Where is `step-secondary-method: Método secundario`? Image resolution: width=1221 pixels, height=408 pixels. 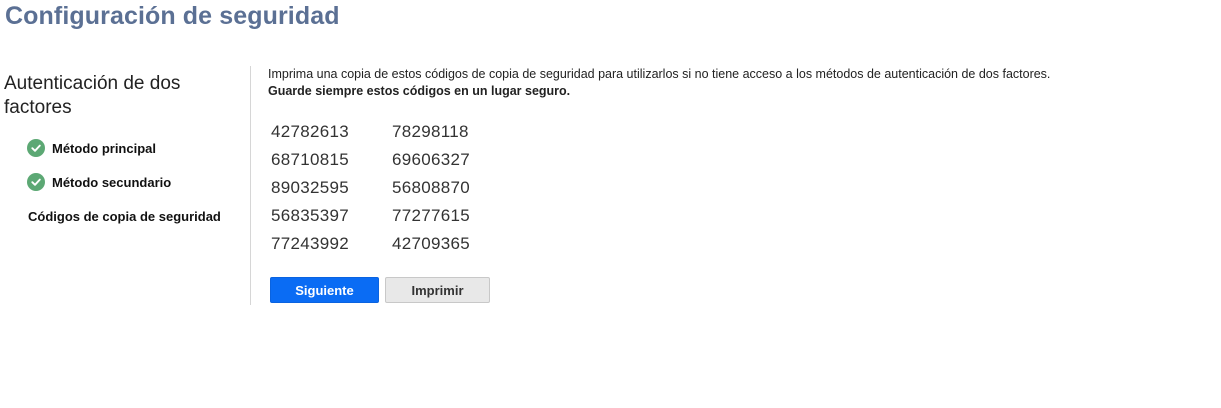 step-secondary-method: Método secundario is located at coordinates (121, 182).